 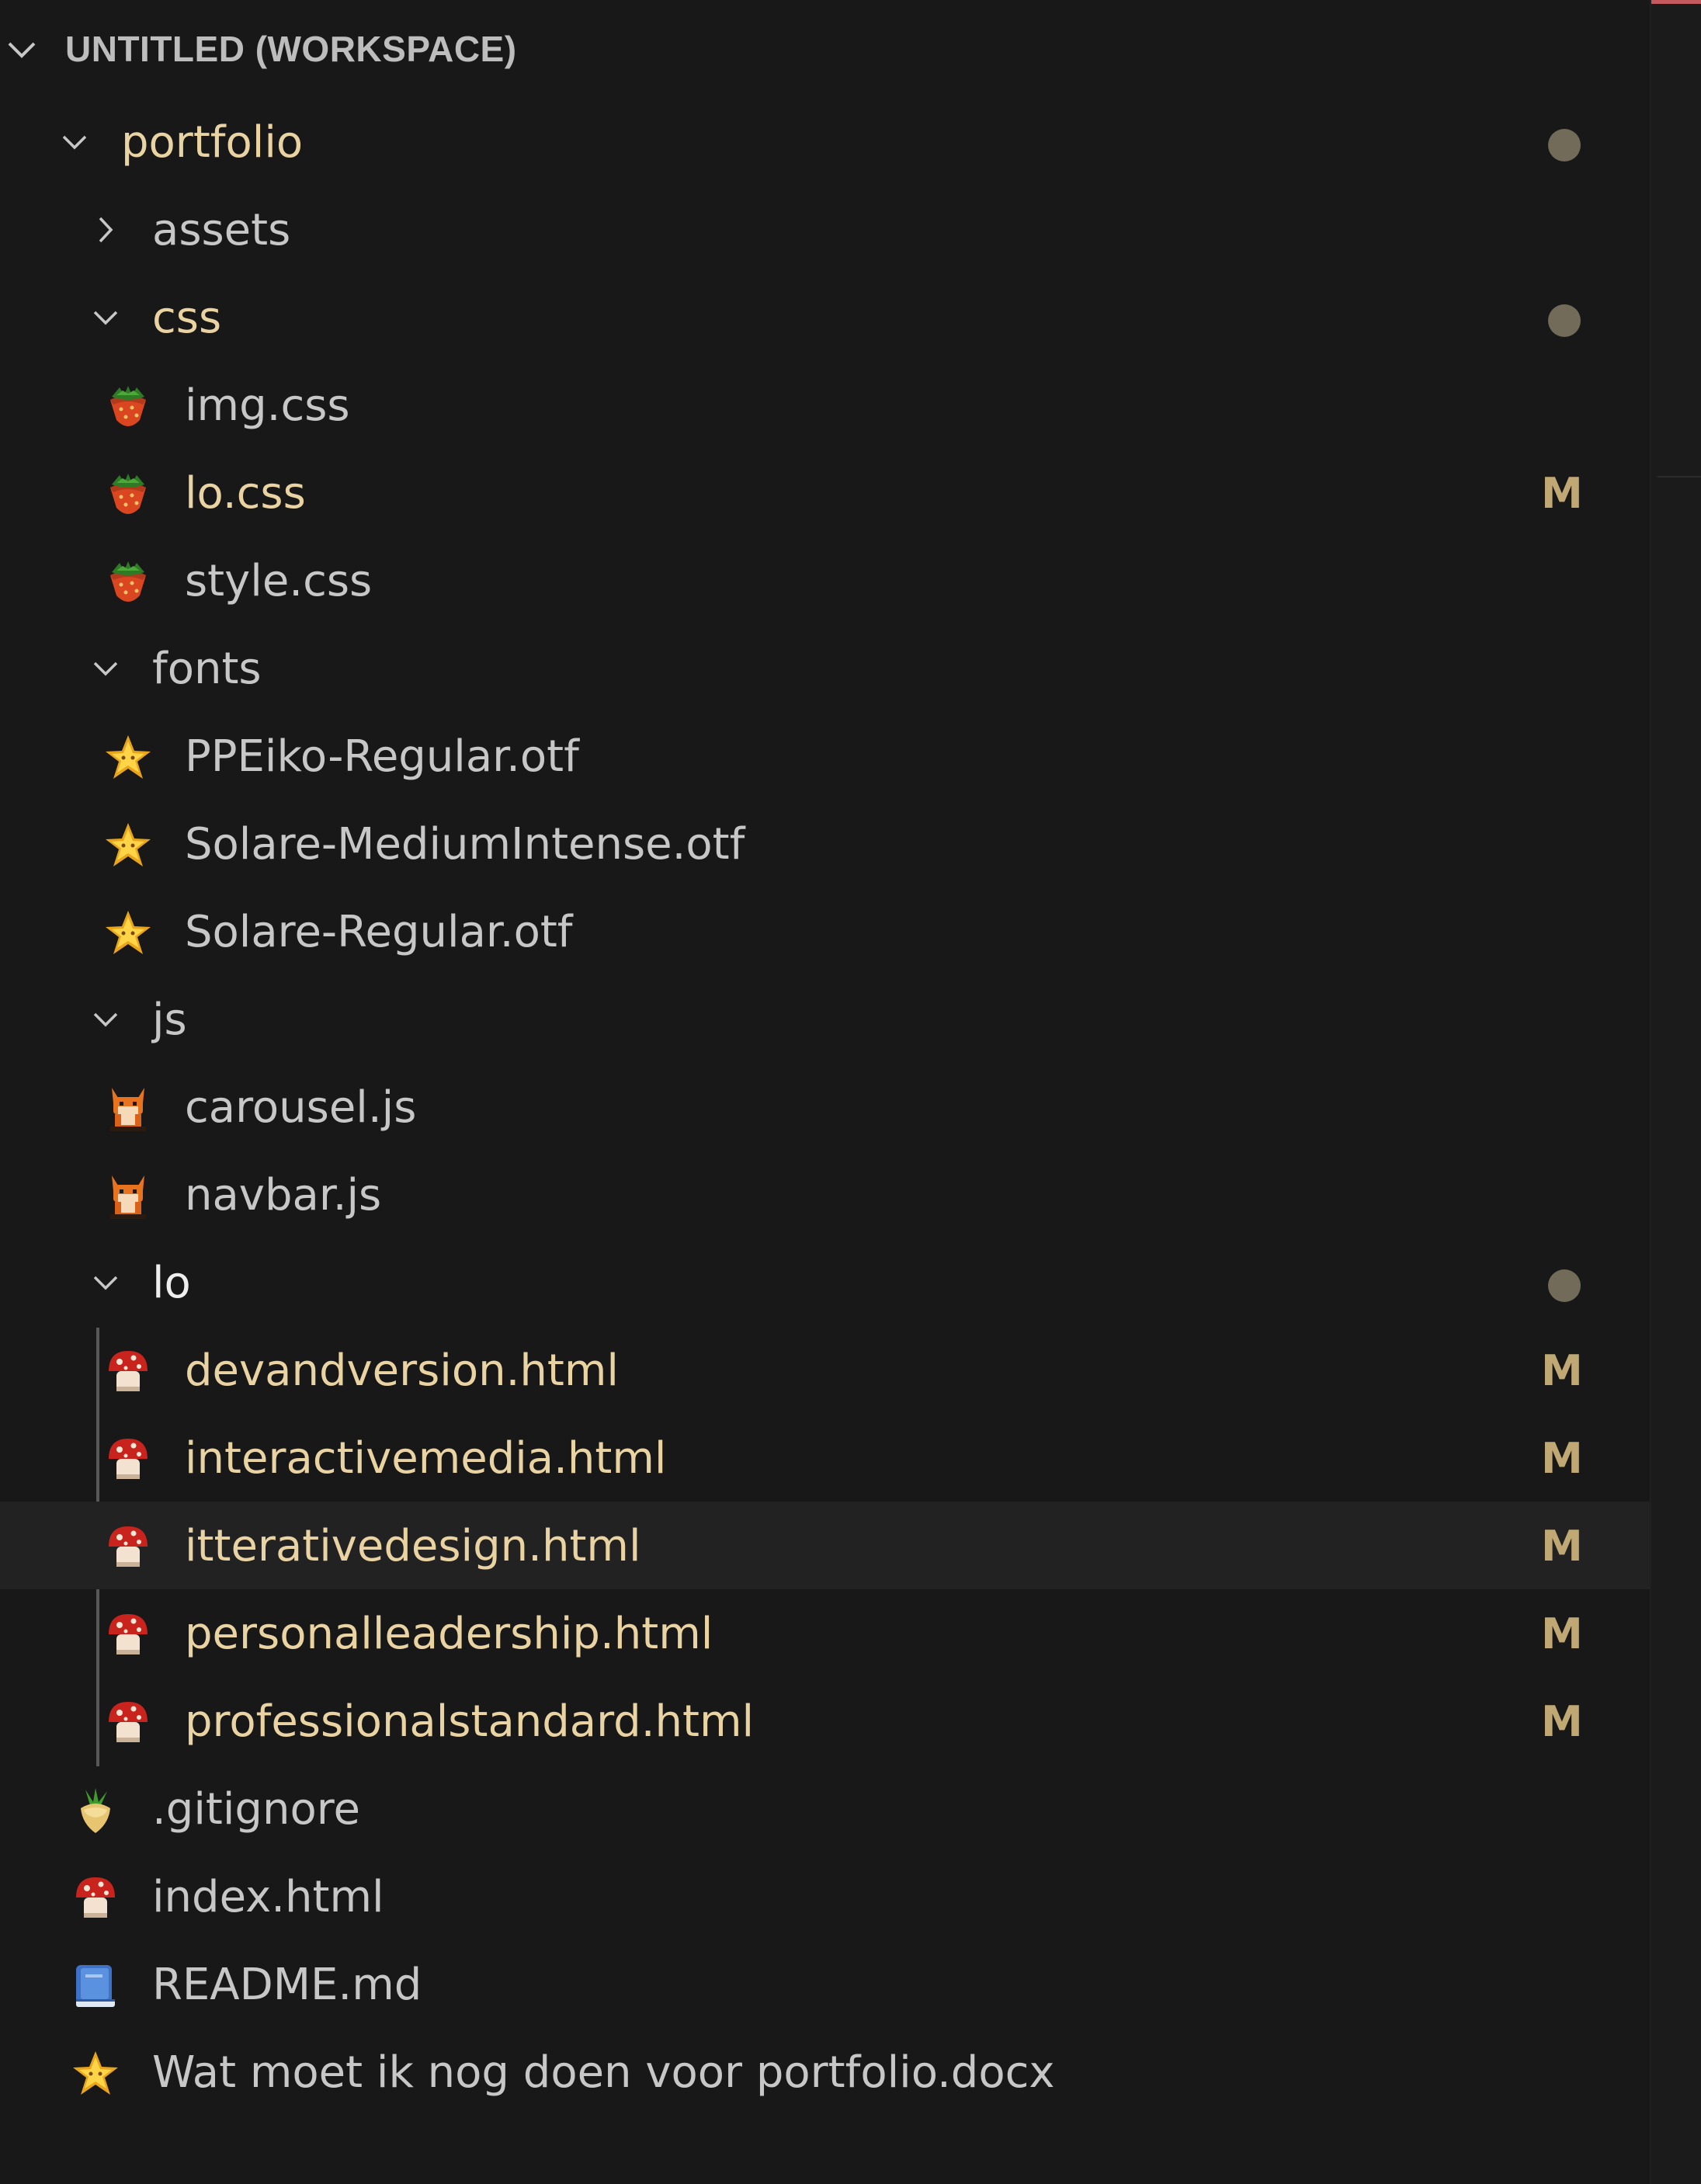 What do you see at coordinates (825, 1633) in the screenshot?
I see `tree-file-personalleadership: personalleadership.html M` at bounding box center [825, 1633].